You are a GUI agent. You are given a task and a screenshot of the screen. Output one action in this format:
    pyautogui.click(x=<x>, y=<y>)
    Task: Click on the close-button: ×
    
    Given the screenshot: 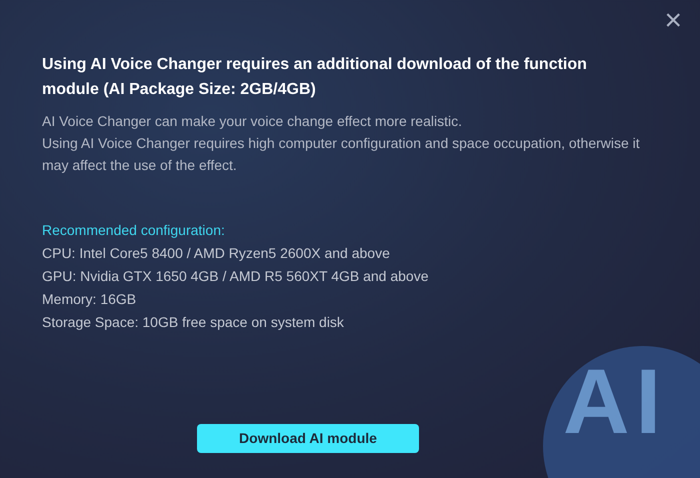 What is the action you would take?
    pyautogui.click(x=673, y=21)
    